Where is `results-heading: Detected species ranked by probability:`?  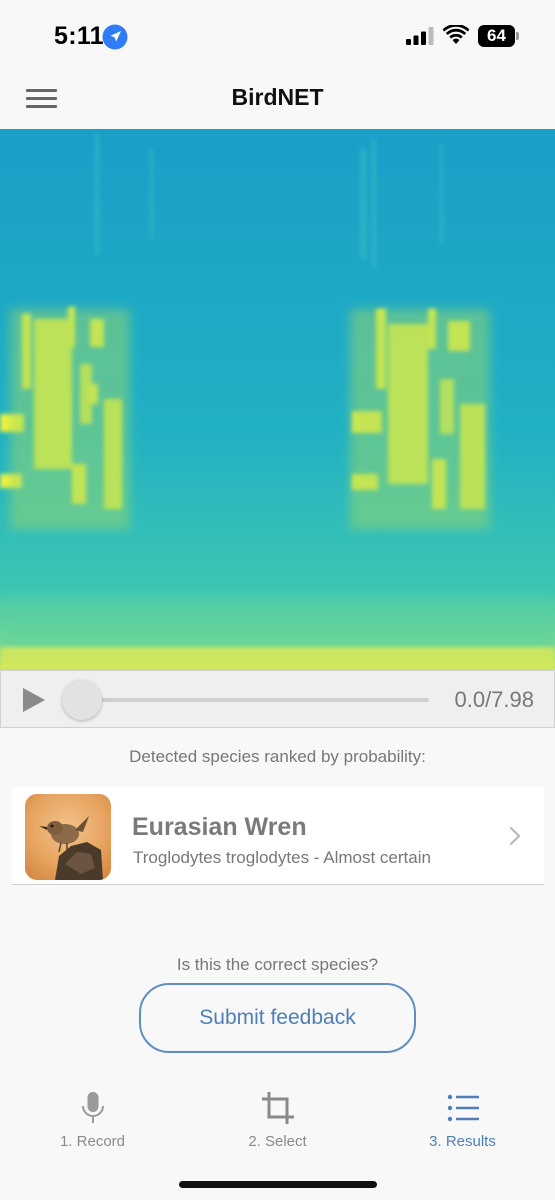 results-heading: Detected species ranked by probability: is located at coordinates (277, 756).